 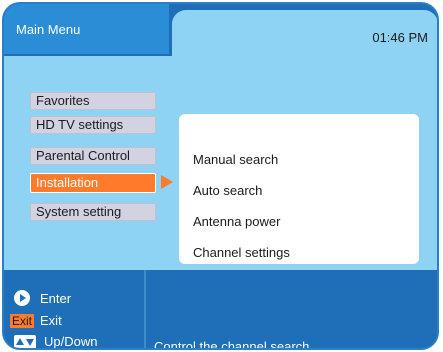 I want to click on updown-hint: Up/Down, so click(x=56, y=341).